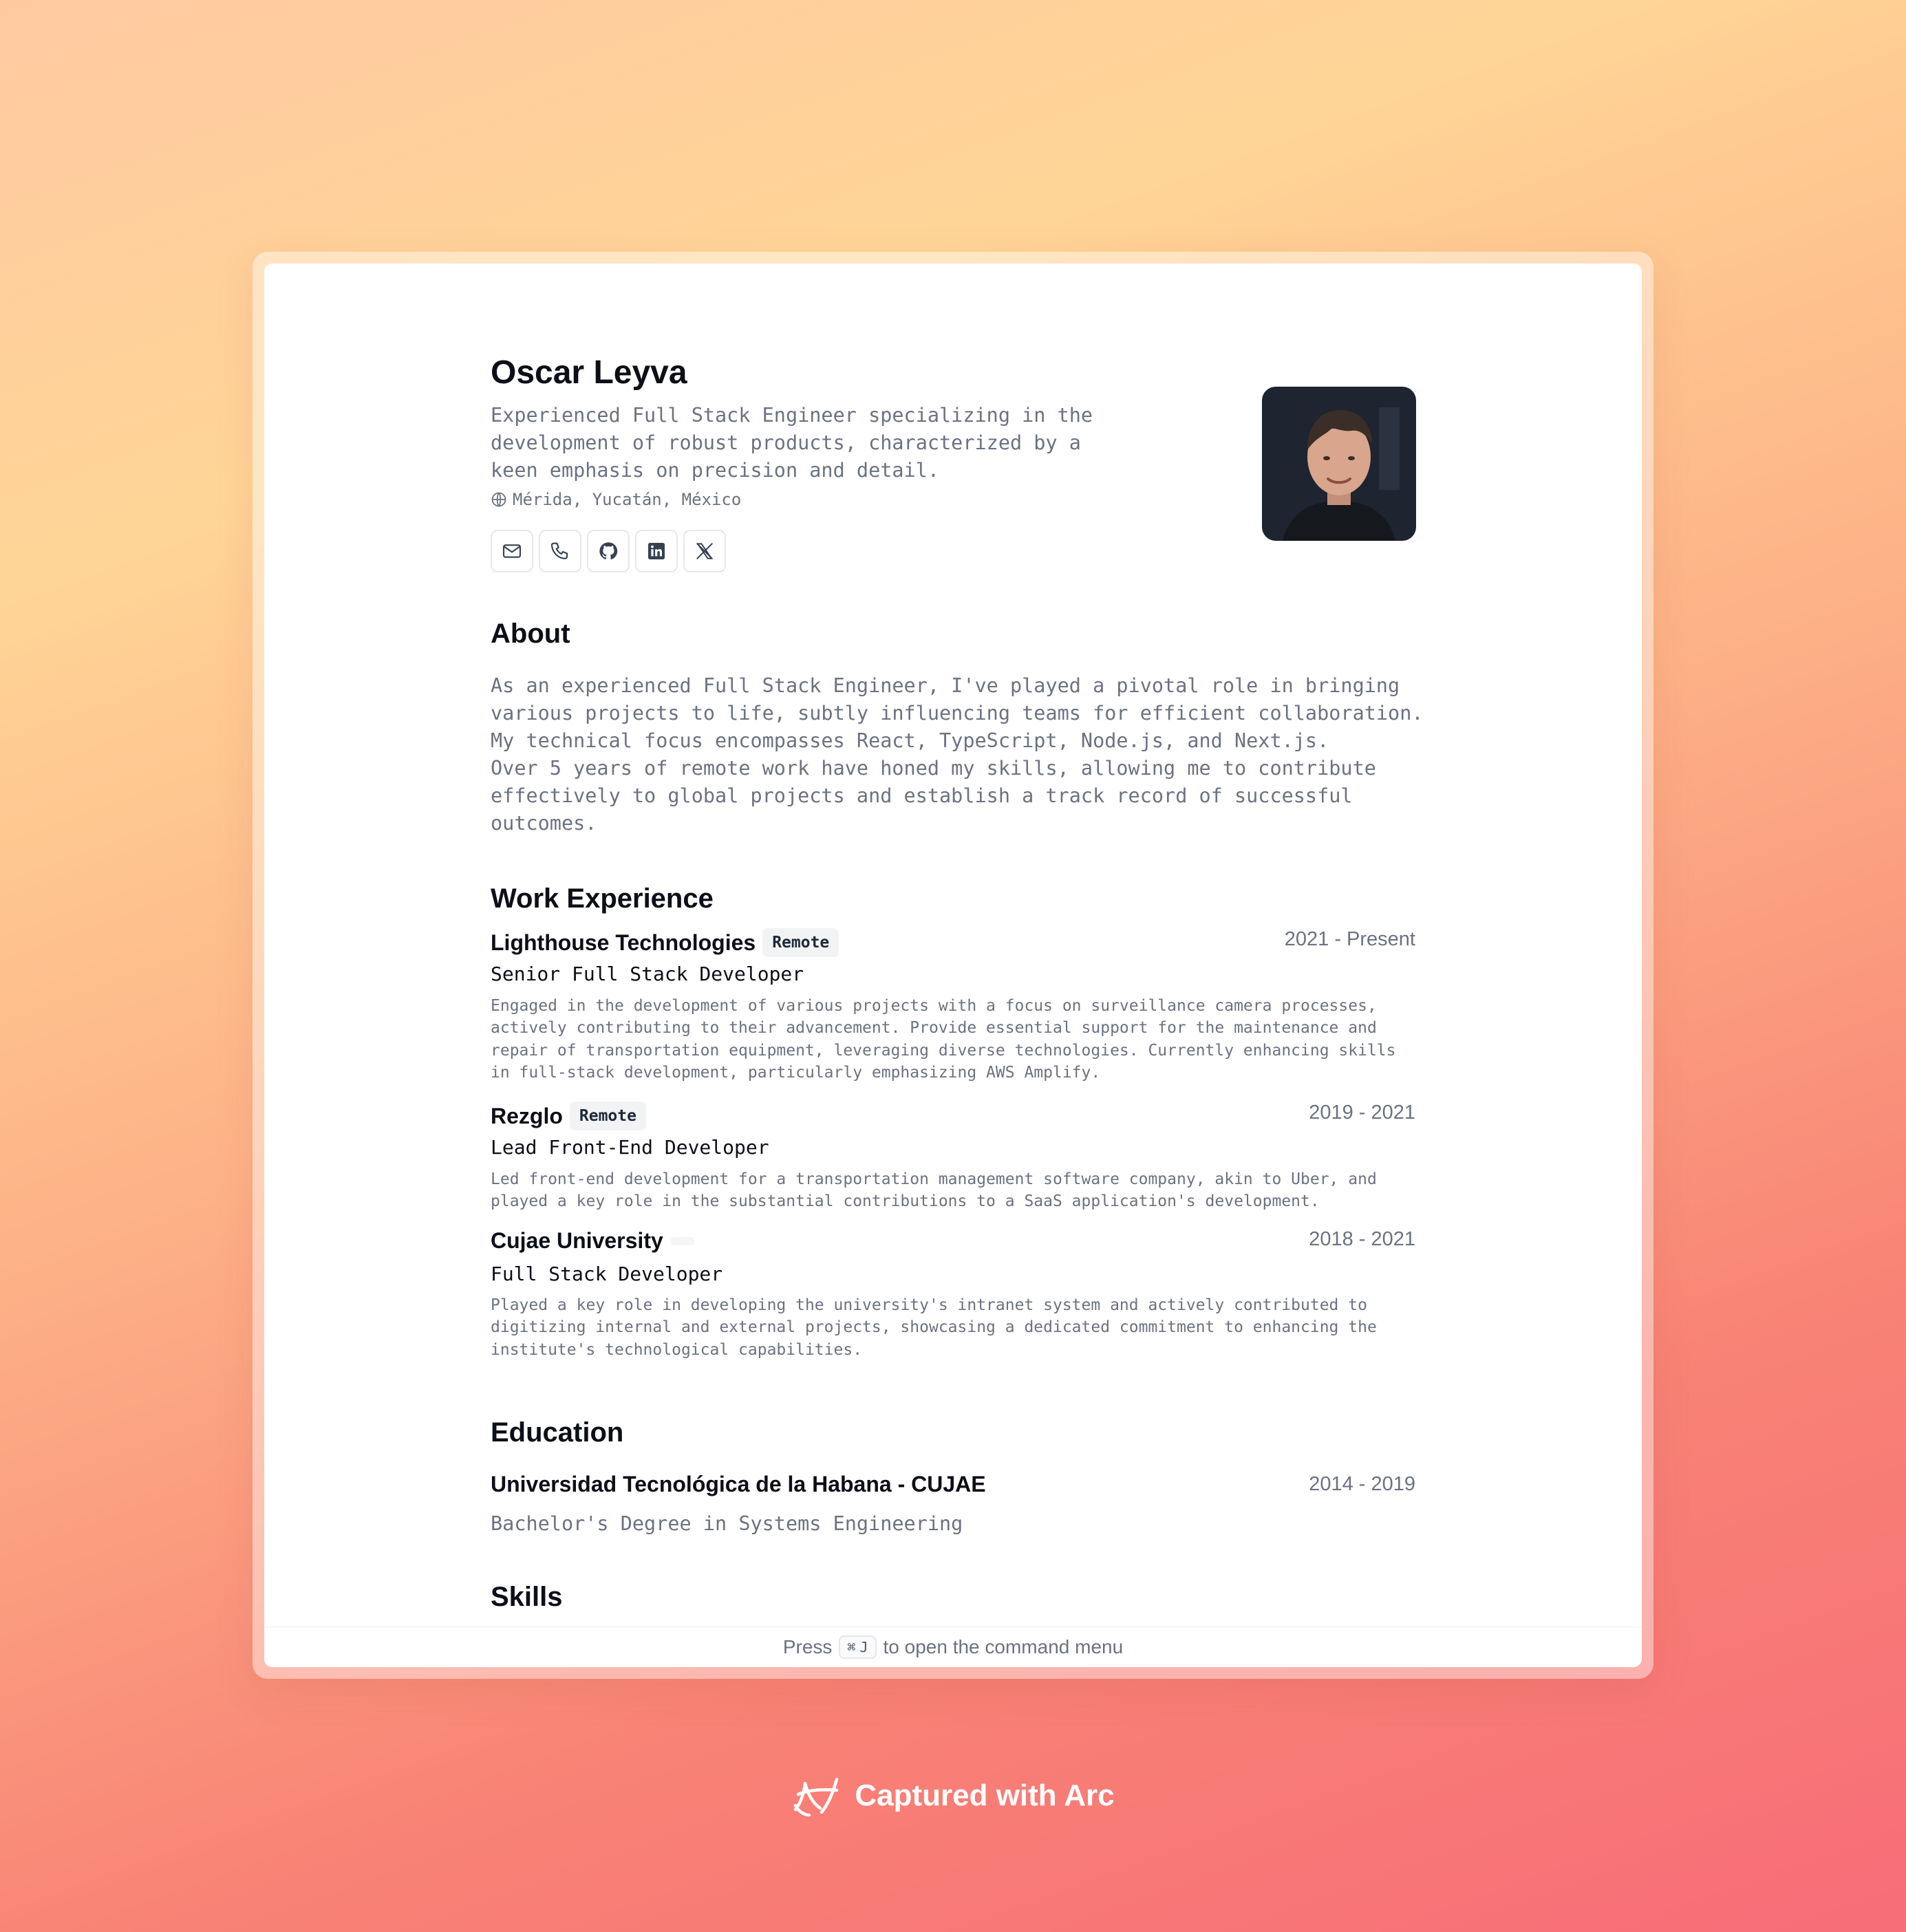  What do you see at coordinates (985, 1795) in the screenshot?
I see `arc-watermark-text: Captured with Arc` at bounding box center [985, 1795].